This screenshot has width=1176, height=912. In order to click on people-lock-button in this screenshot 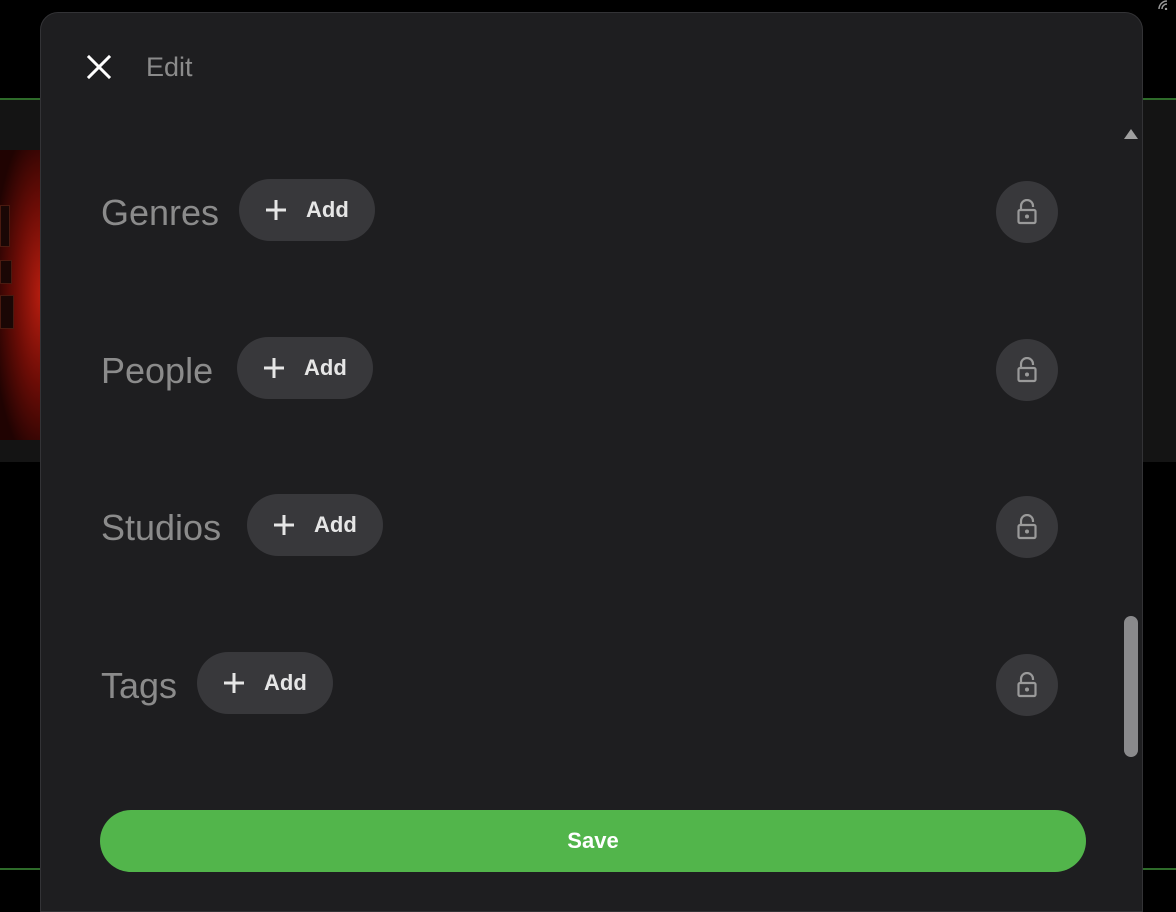, I will do `click(1027, 370)`.